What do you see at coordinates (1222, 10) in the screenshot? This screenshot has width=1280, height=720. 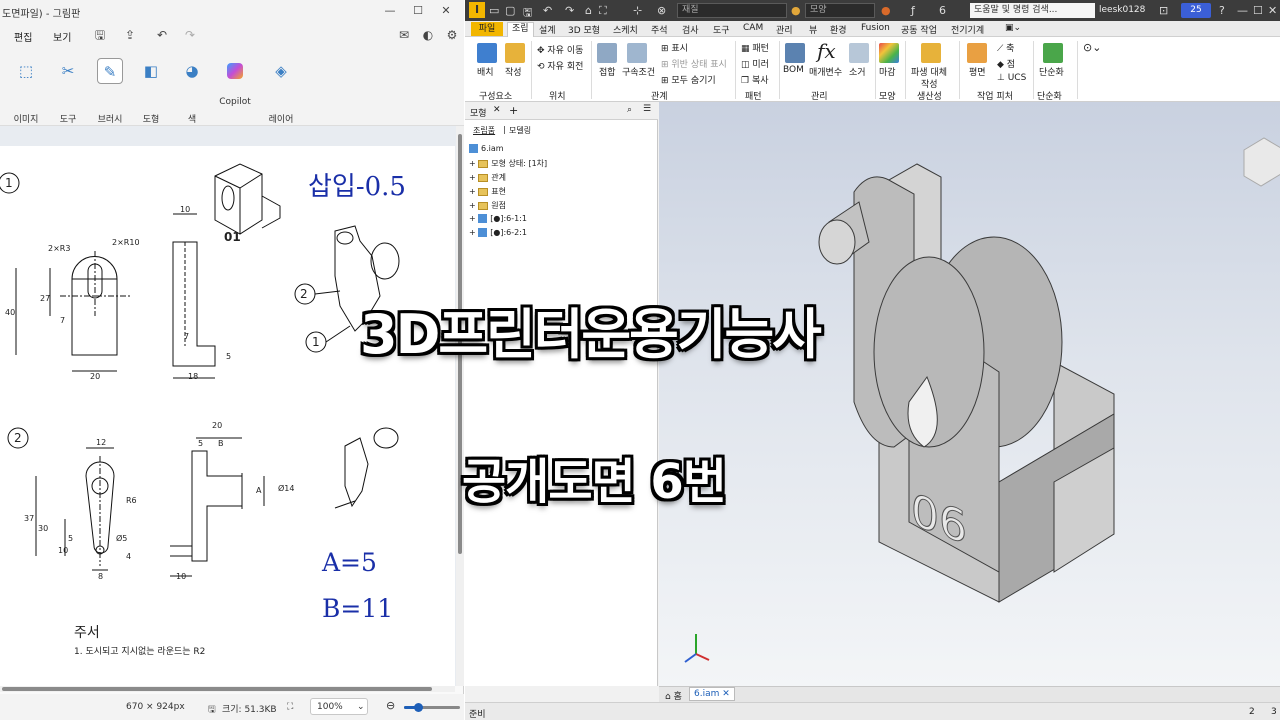 I see `help-icon: ?` at bounding box center [1222, 10].